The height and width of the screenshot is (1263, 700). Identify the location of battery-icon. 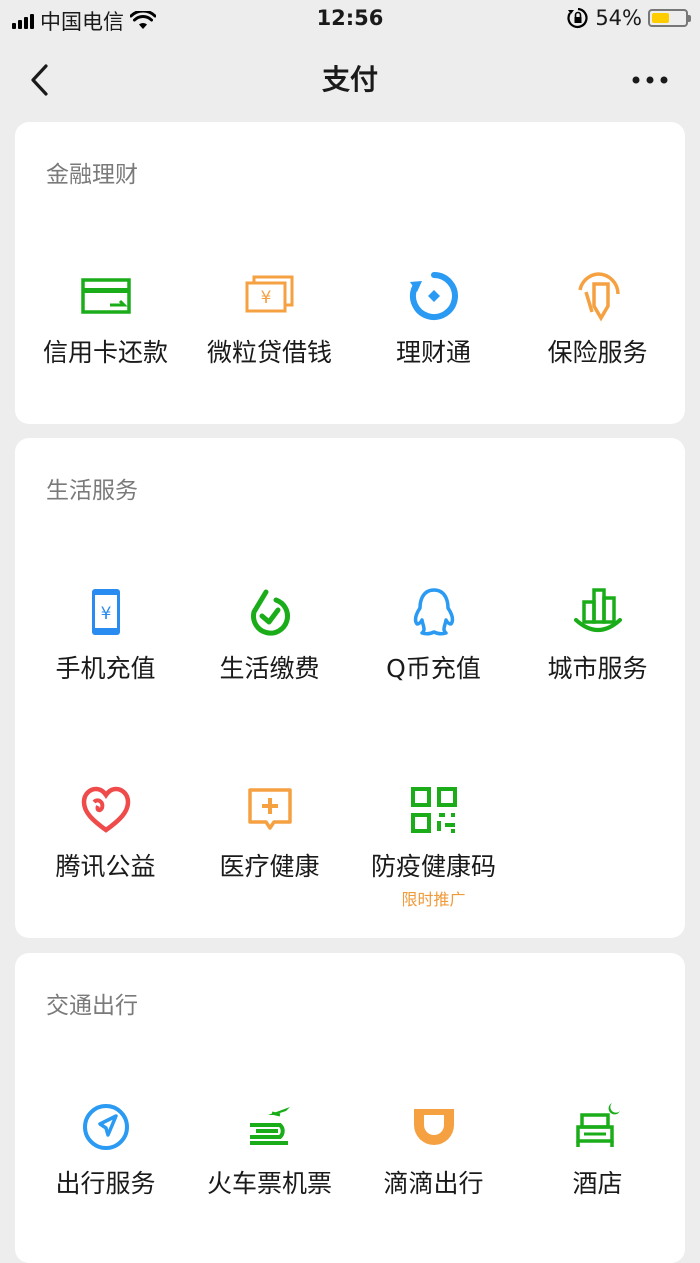
(669, 18).